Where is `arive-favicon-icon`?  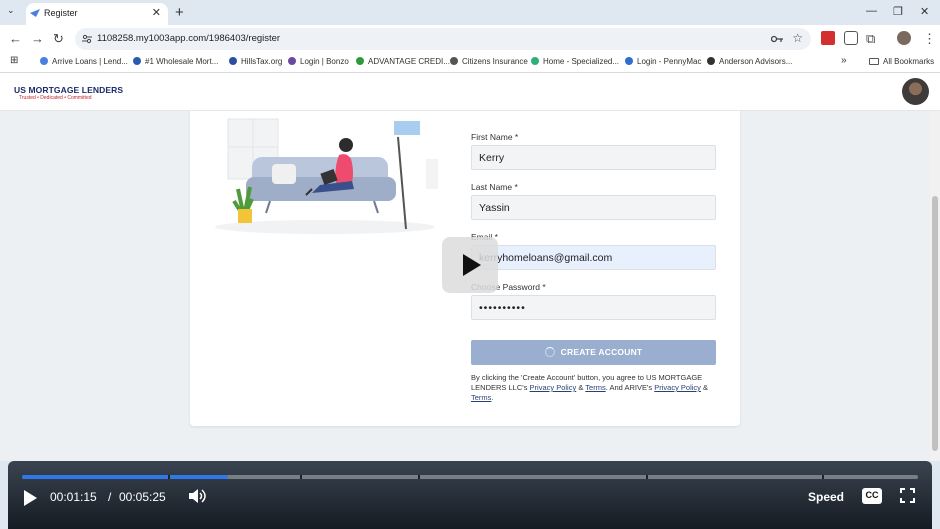 arive-favicon-icon is located at coordinates (35, 13).